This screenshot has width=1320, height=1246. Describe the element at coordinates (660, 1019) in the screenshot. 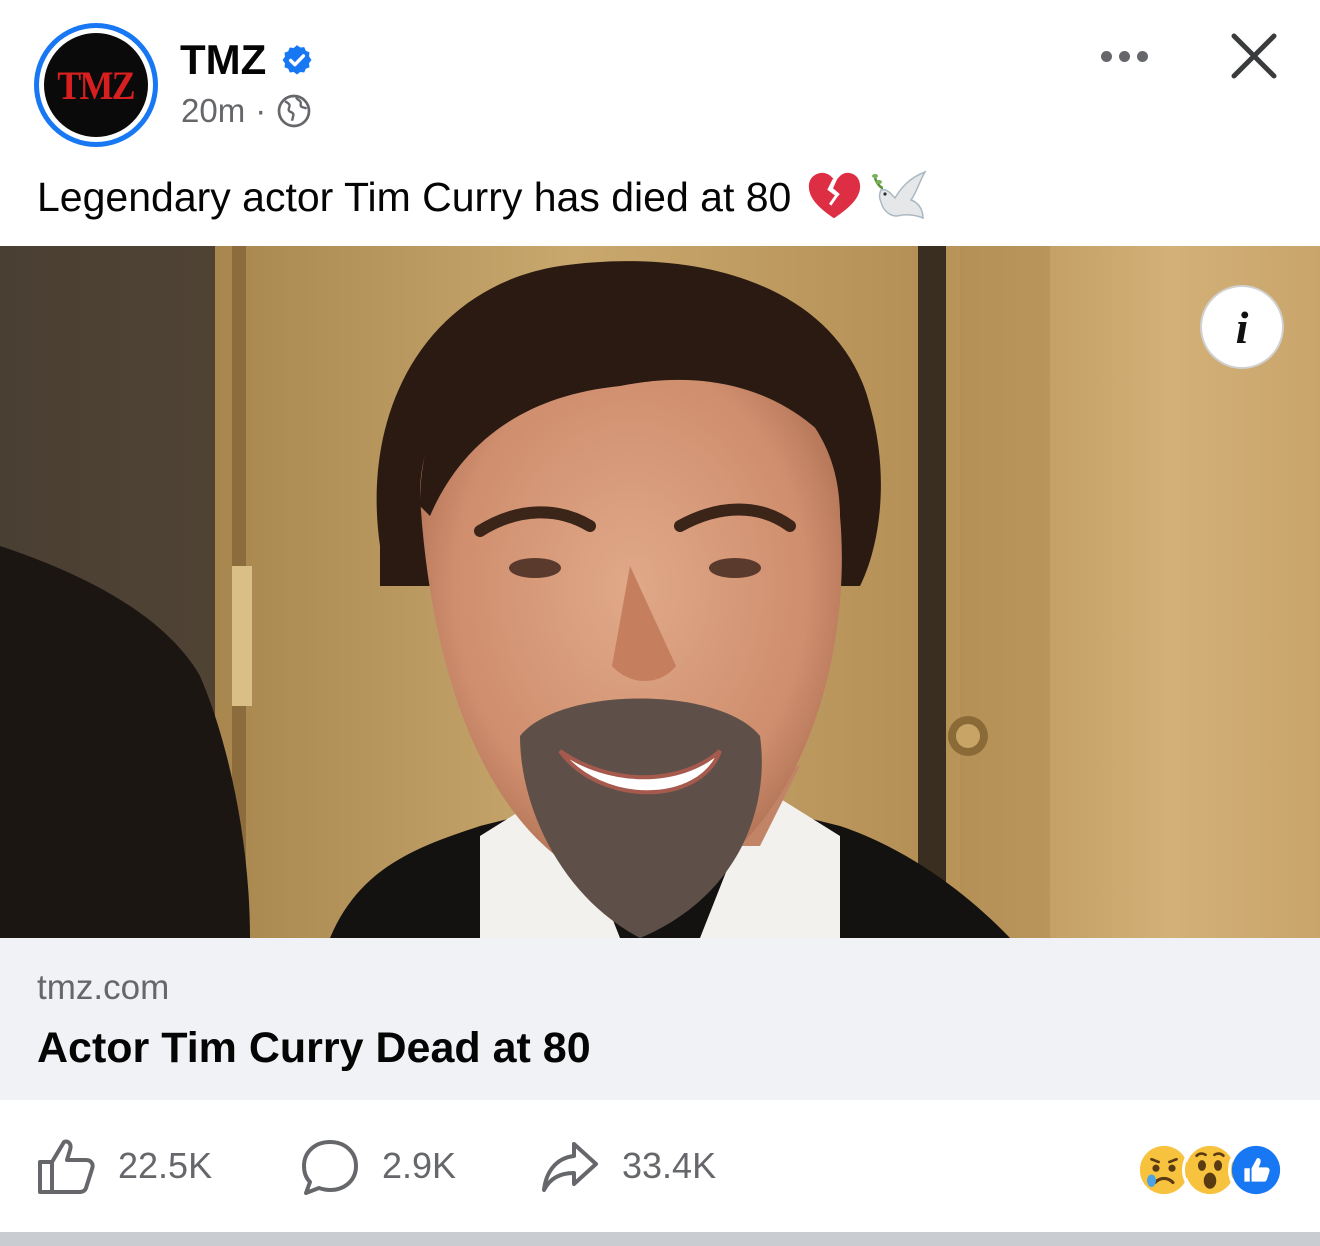

I see `link-preview: tmz.com Actor Tim Curry Dead at 80` at that location.